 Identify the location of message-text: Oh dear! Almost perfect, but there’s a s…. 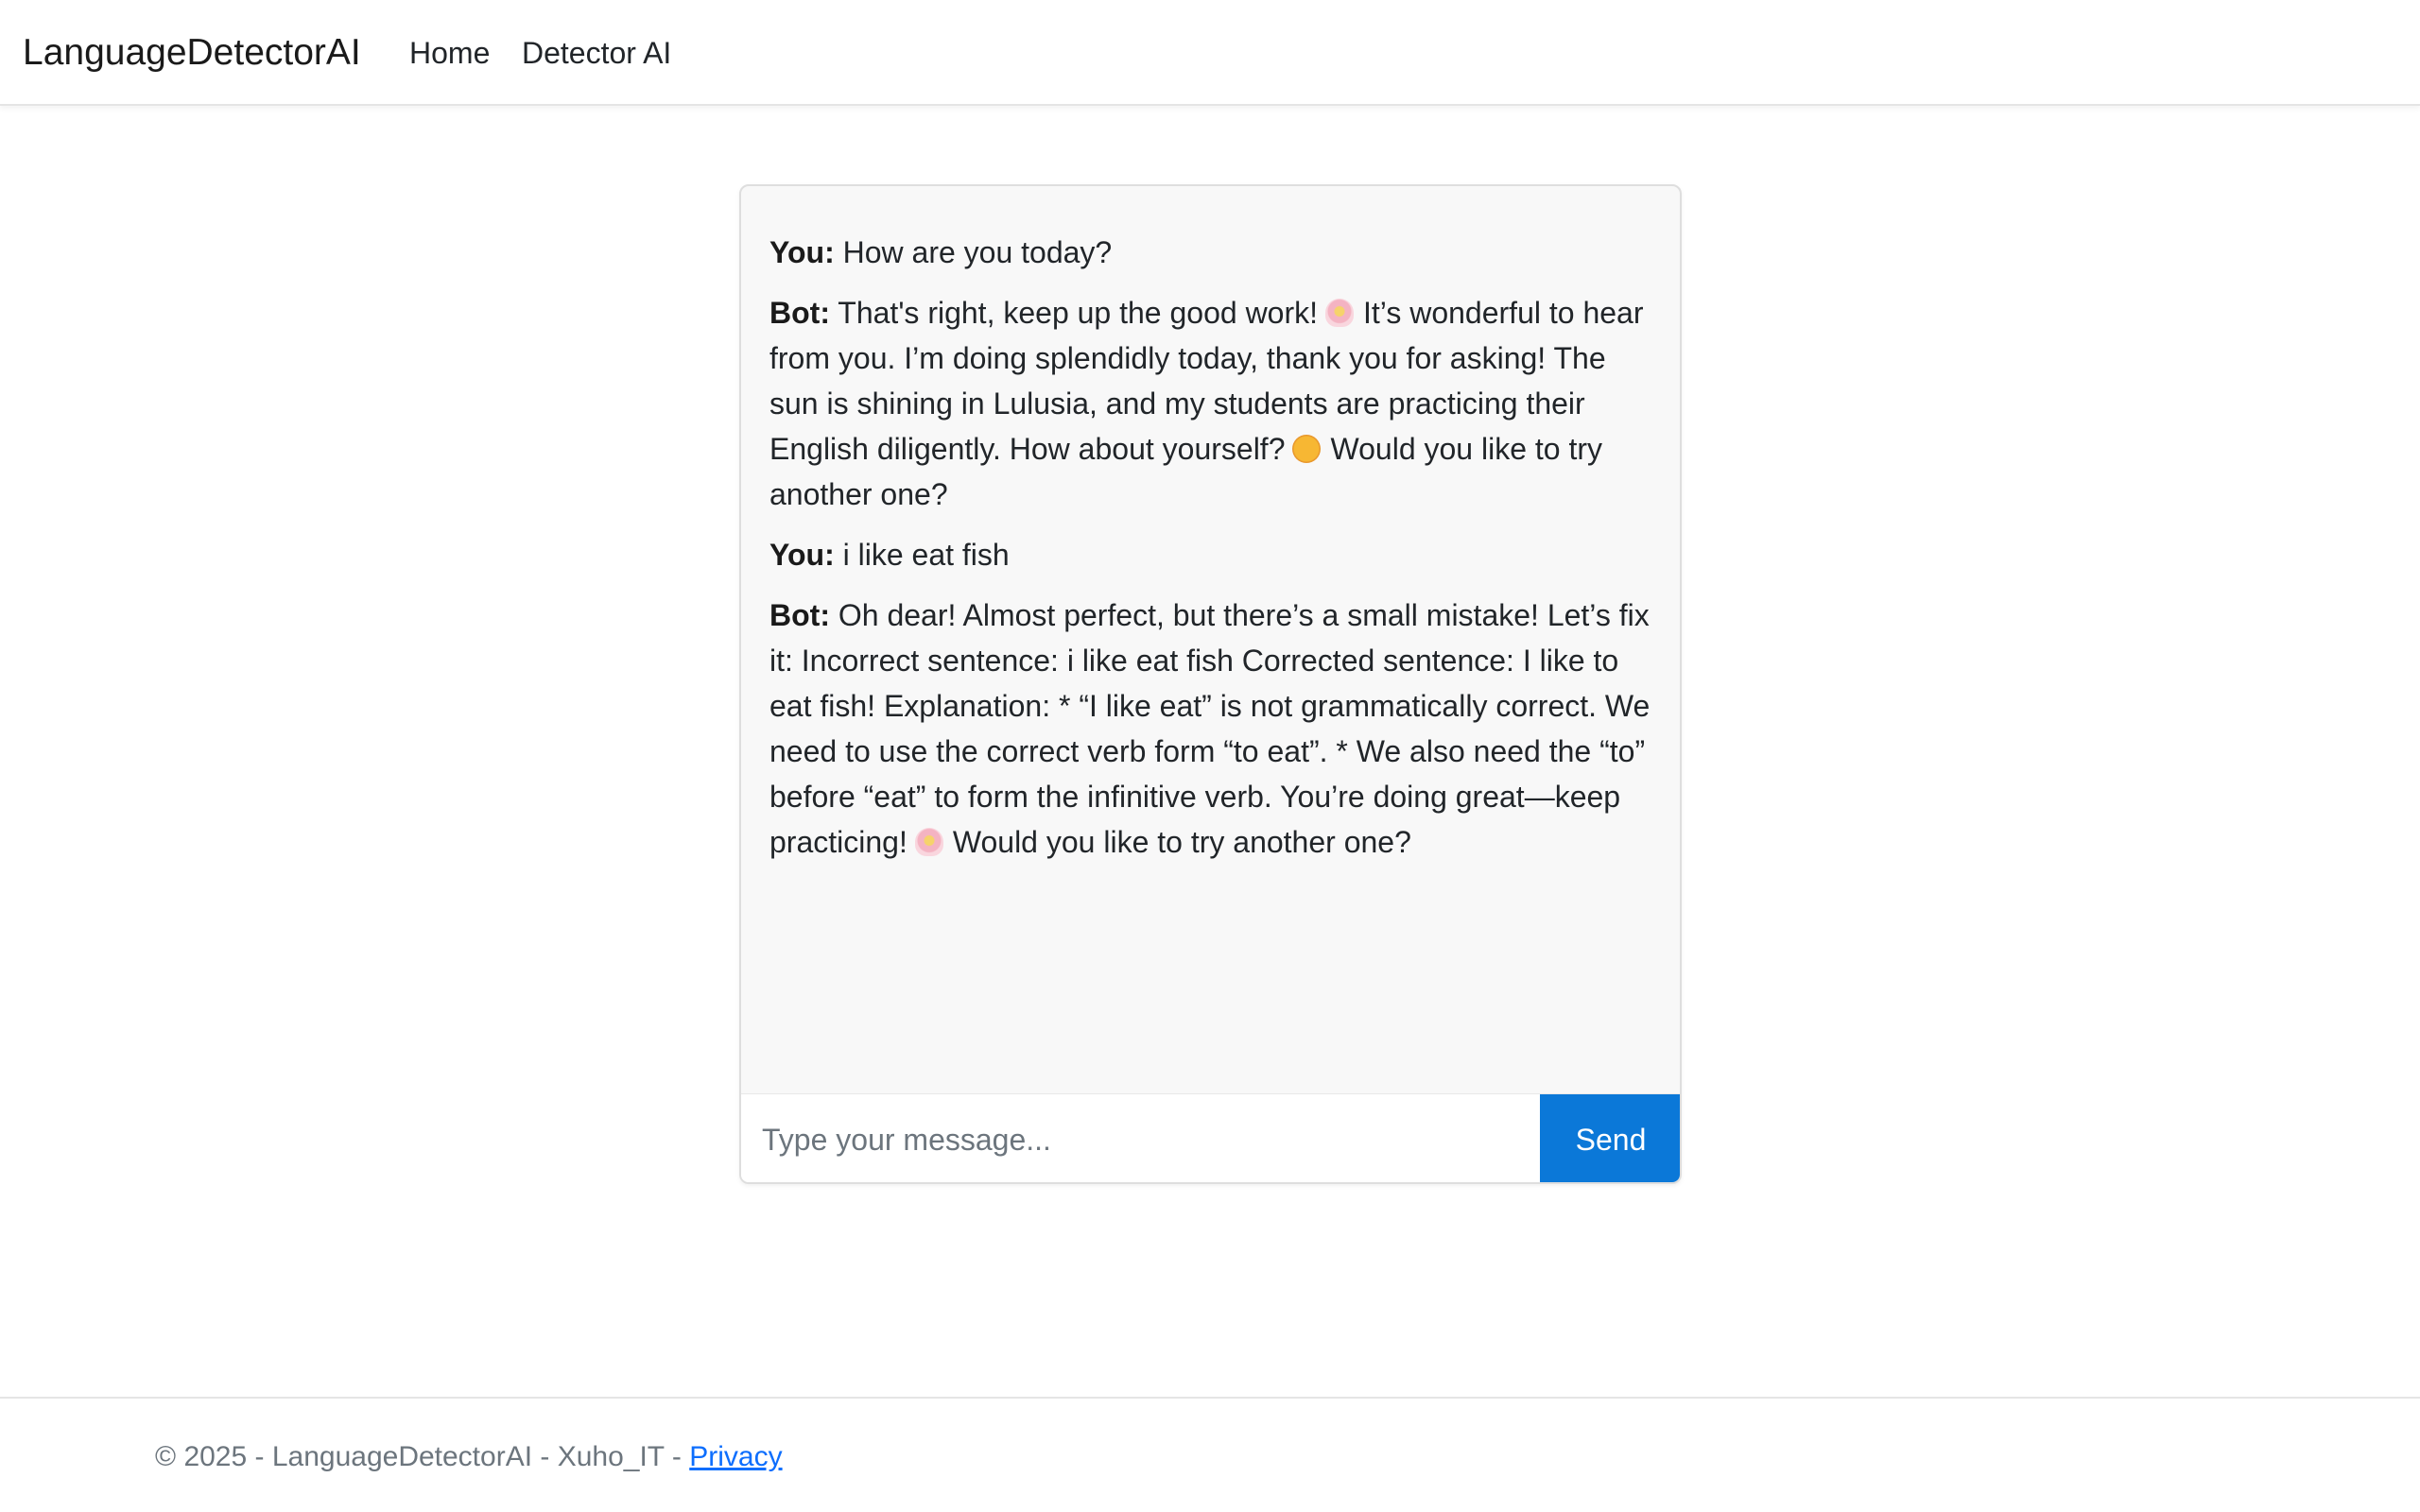
(1210, 728).